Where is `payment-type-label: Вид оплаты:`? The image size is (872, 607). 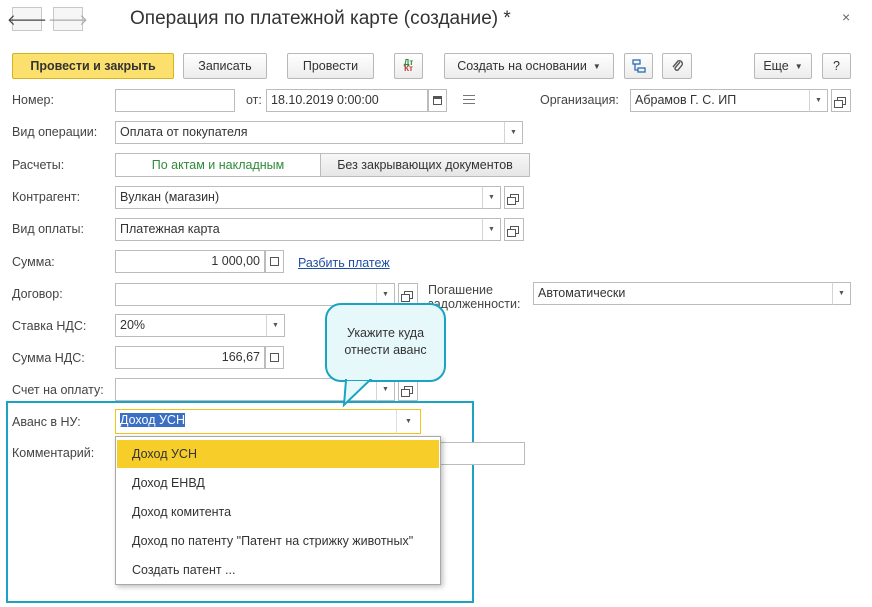 payment-type-label: Вид оплаты: is located at coordinates (48, 229).